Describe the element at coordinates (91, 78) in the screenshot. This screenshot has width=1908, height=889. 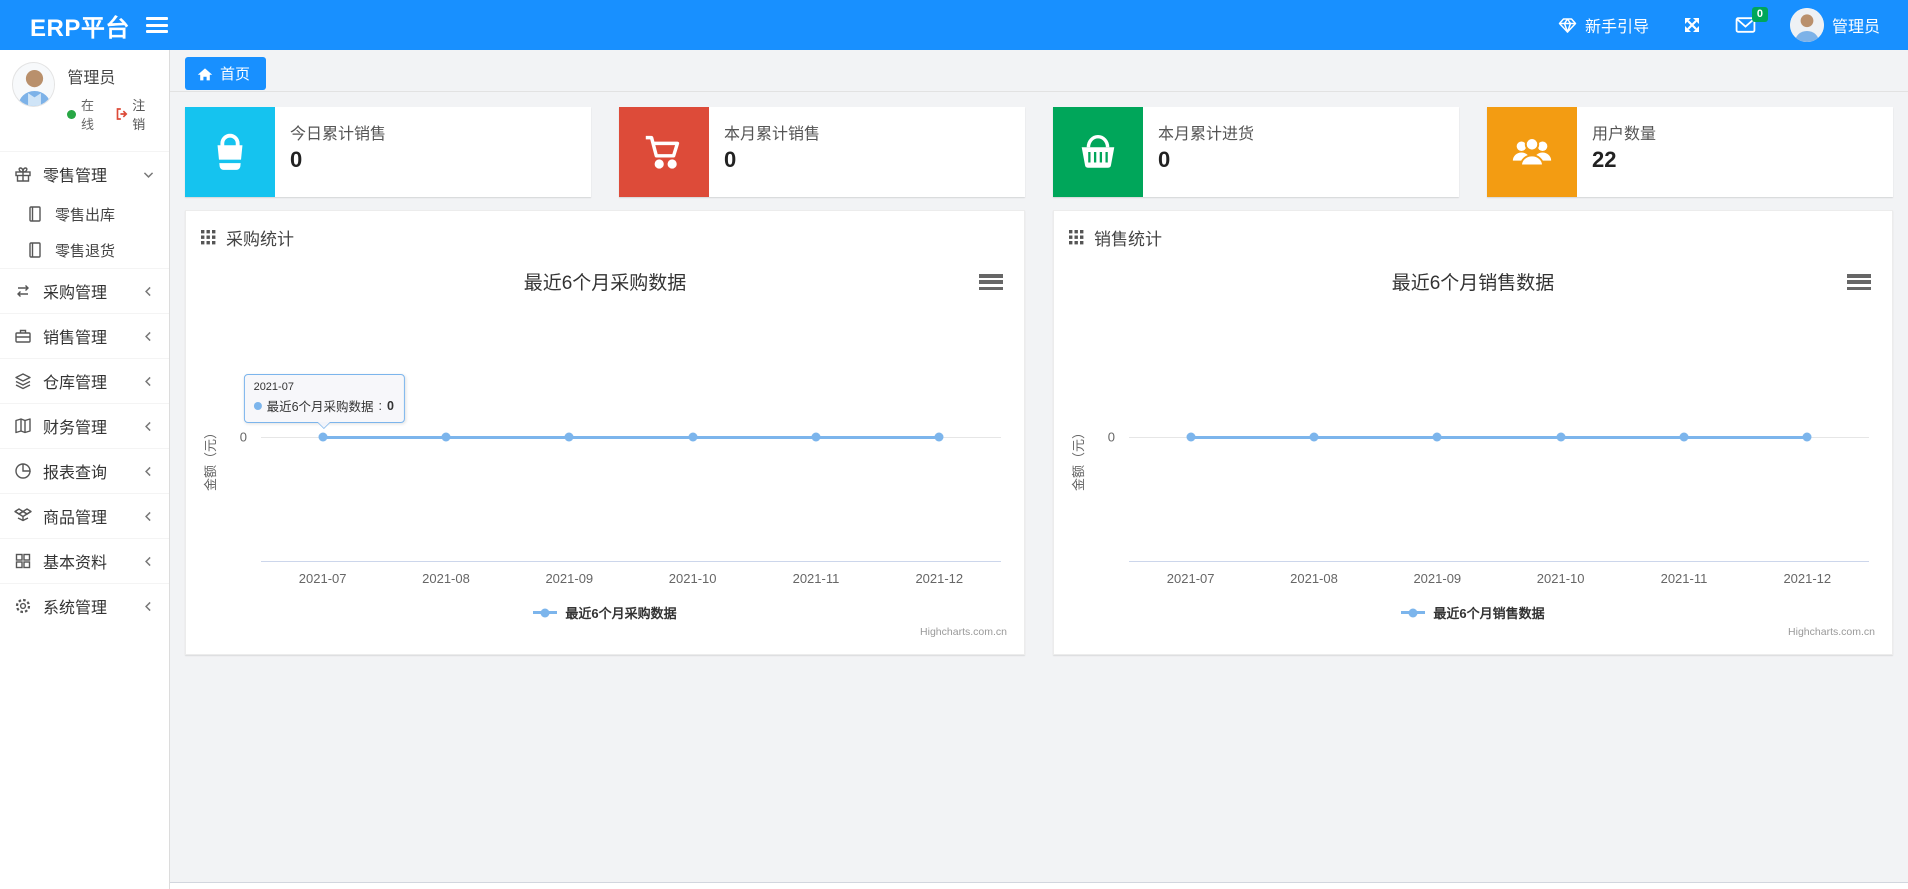
I see `sidebar-username: 管理员` at that location.